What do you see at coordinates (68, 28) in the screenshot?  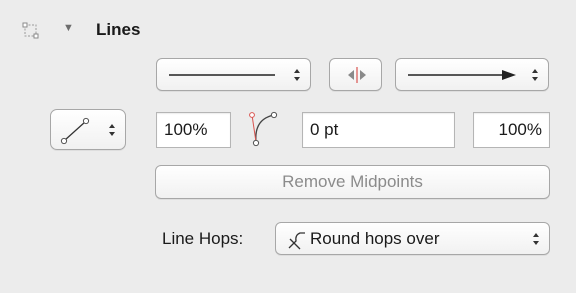 I see `disclosure-triangle-down-icon: ▼` at bounding box center [68, 28].